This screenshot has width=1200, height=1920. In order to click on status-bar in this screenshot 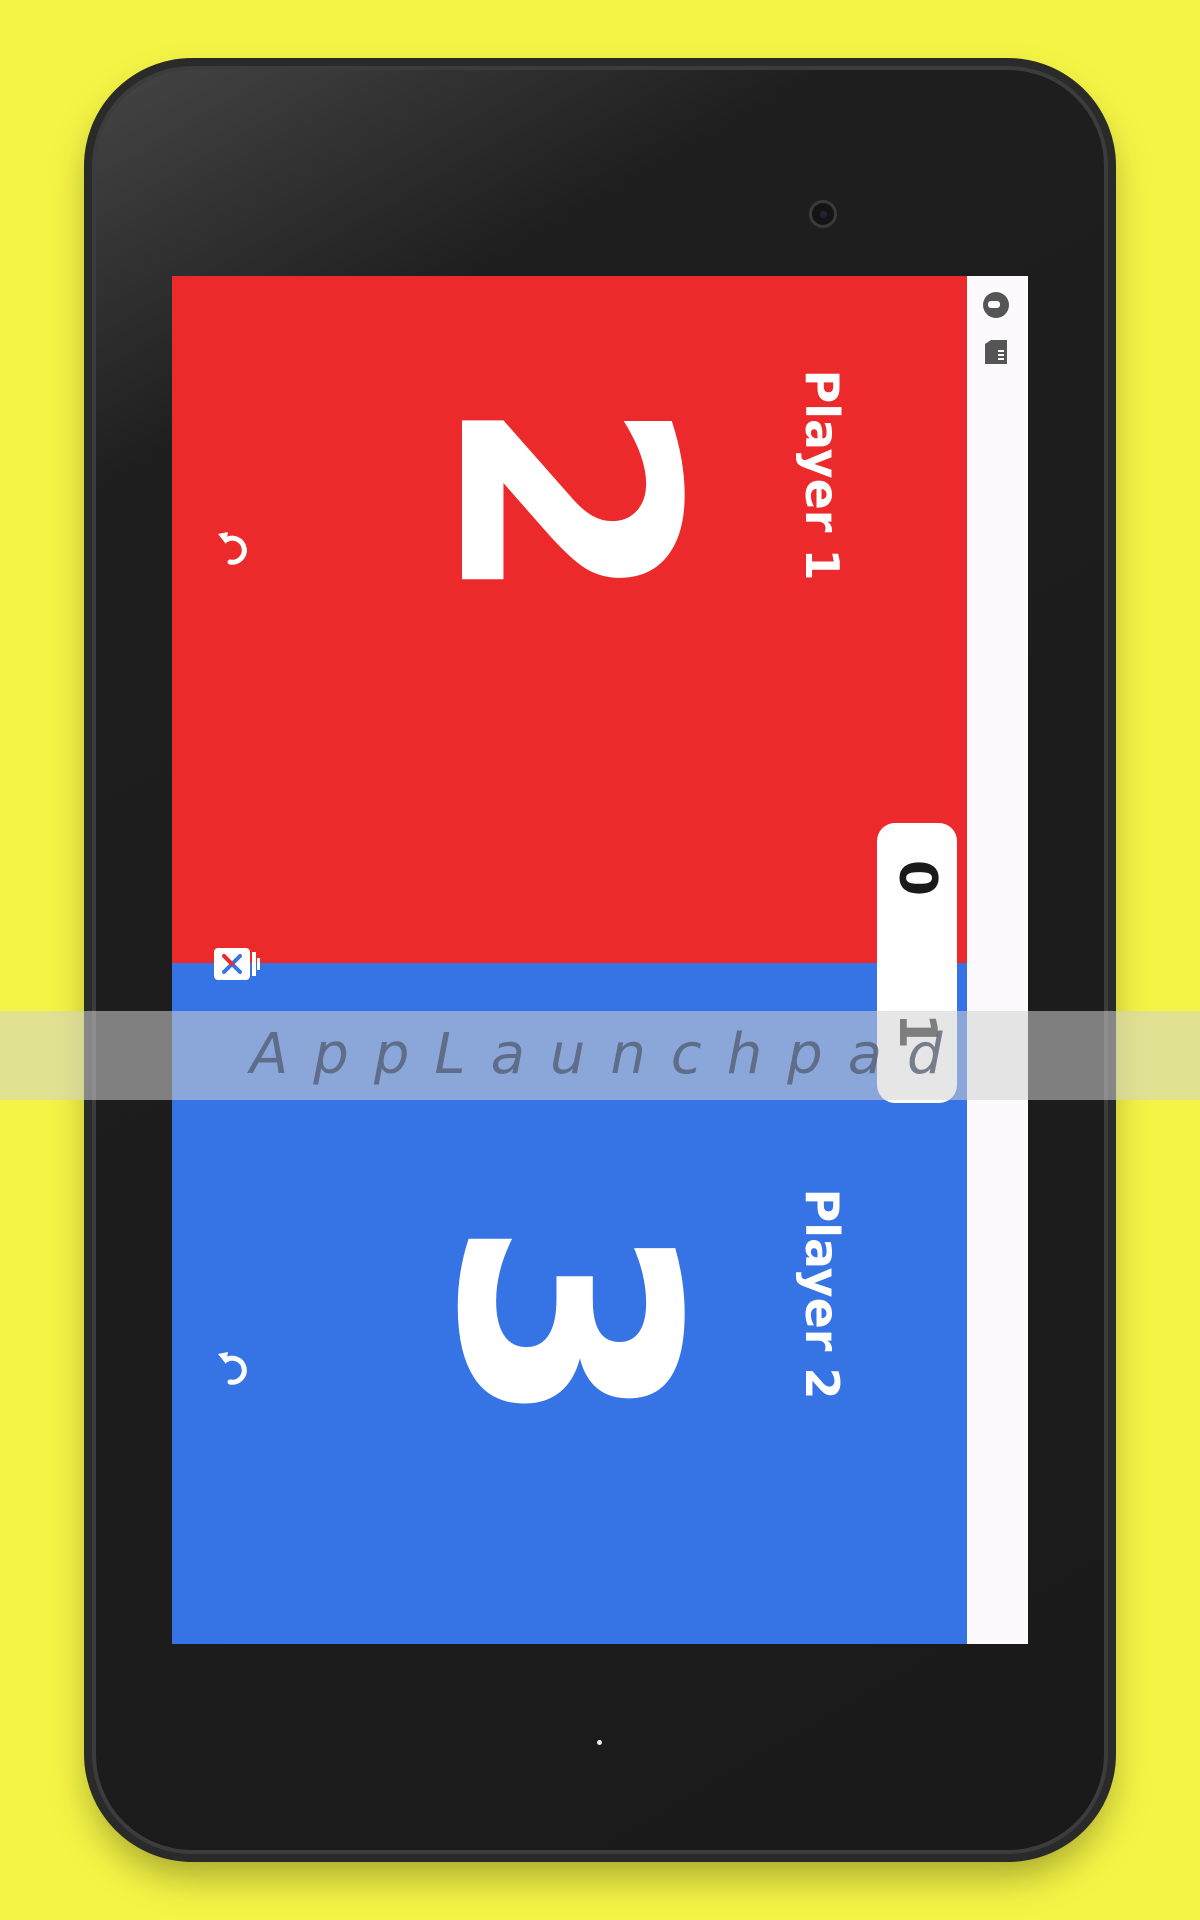, I will do `click(997, 960)`.